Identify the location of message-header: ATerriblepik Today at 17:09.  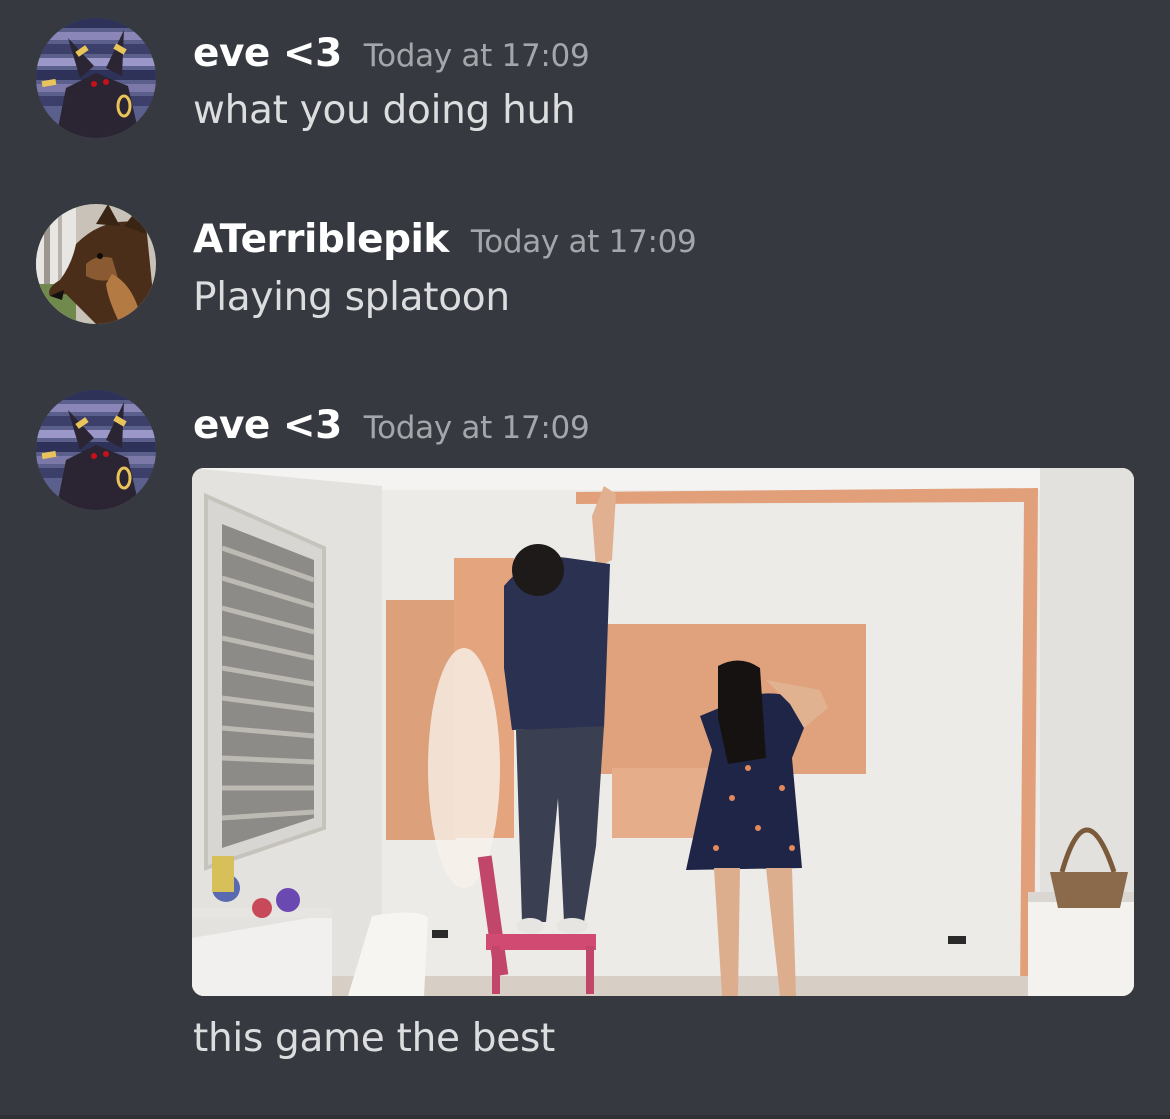
(445, 239).